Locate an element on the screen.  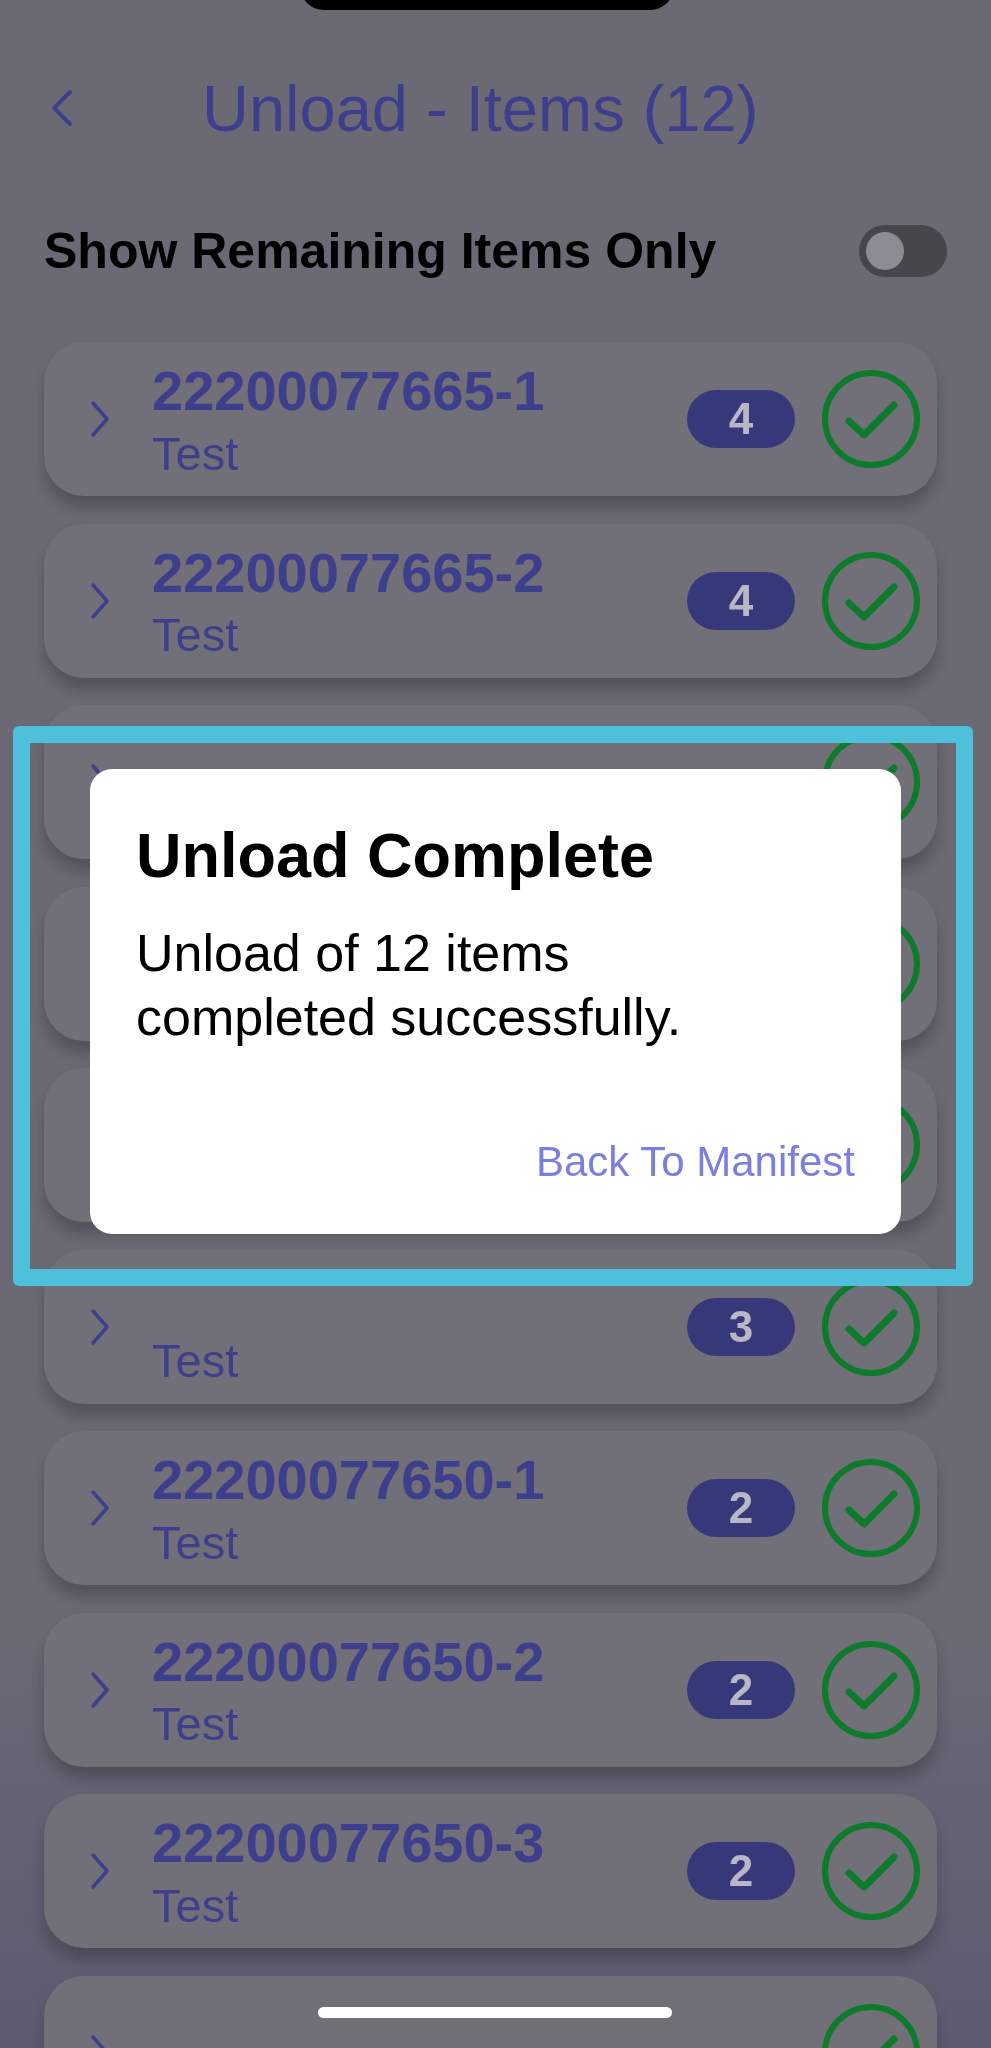
dialog-title: Unload Complete is located at coordinates (396, 855).